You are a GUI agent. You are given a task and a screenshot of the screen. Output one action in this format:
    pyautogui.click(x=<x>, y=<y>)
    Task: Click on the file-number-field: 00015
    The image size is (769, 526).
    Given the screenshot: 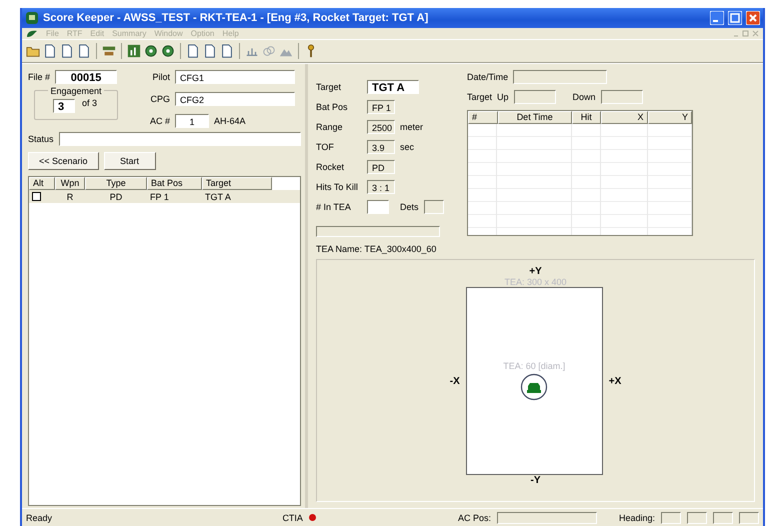 What is the action you would take?
    pyautogui.click(x=86, y=77)
    